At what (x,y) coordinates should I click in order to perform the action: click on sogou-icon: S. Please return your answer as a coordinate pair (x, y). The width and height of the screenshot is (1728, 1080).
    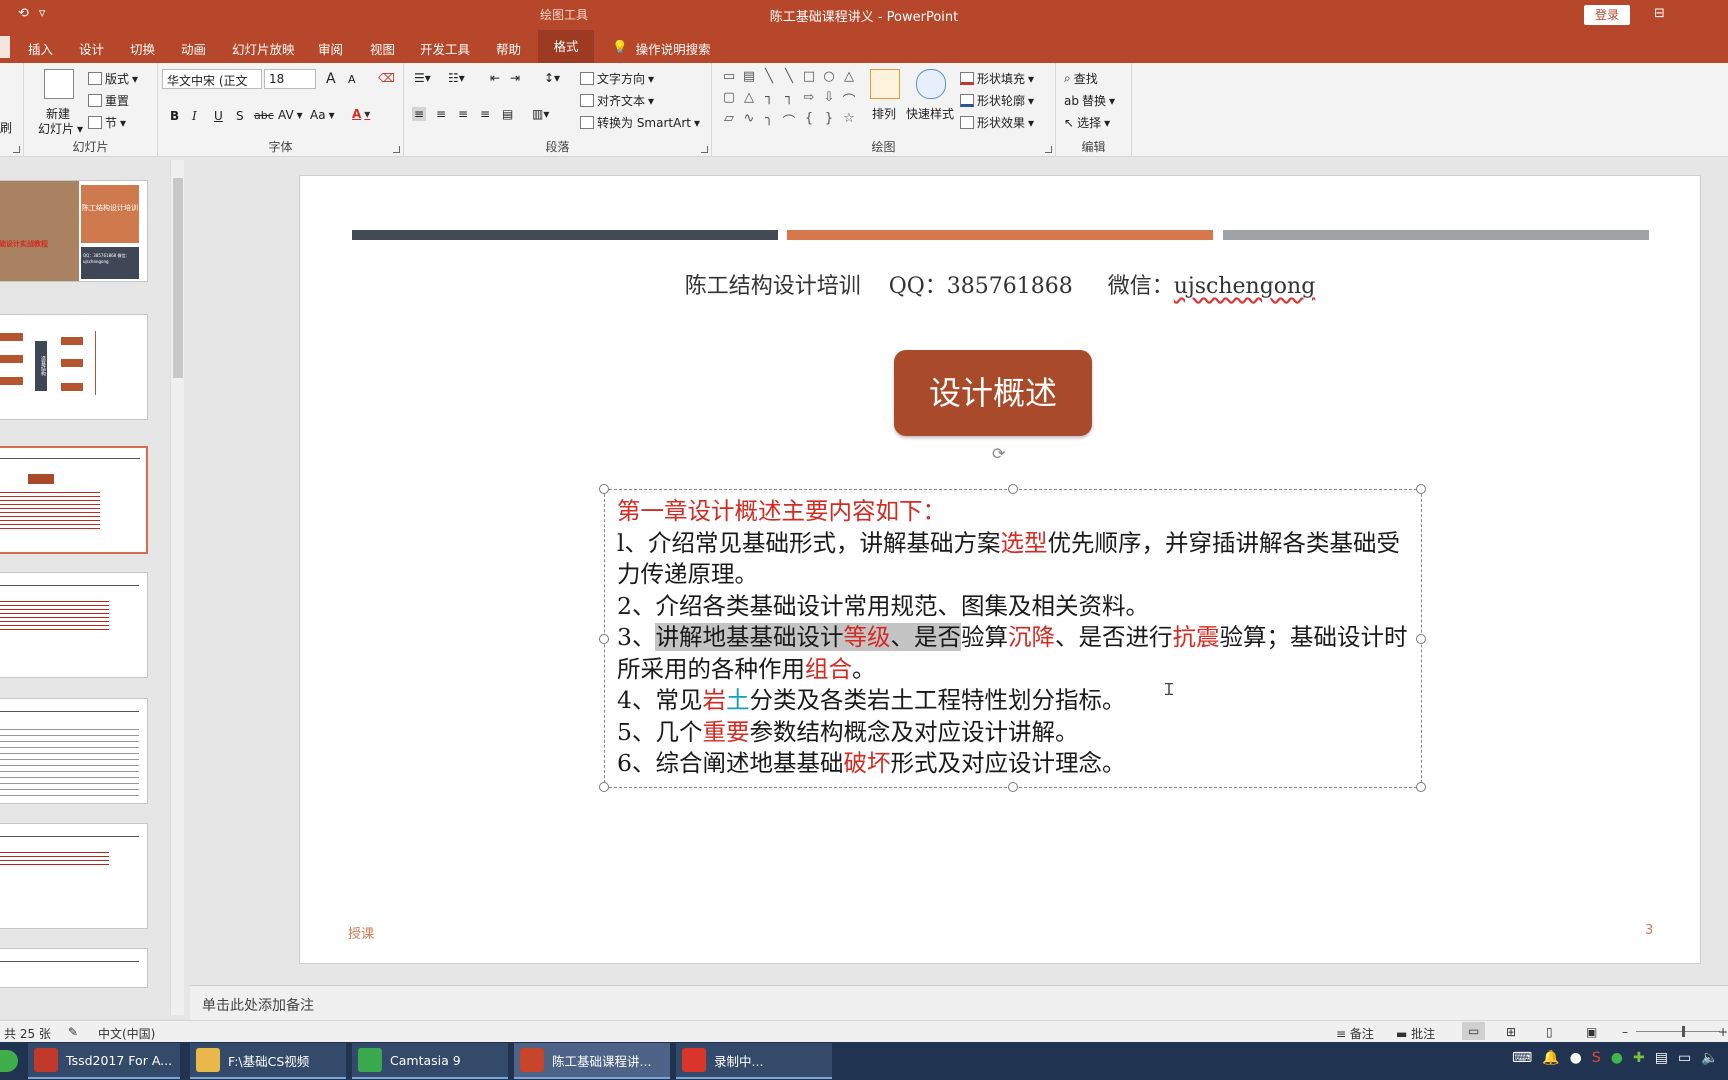
    Looking at the image, I should click on (1596, 1058).